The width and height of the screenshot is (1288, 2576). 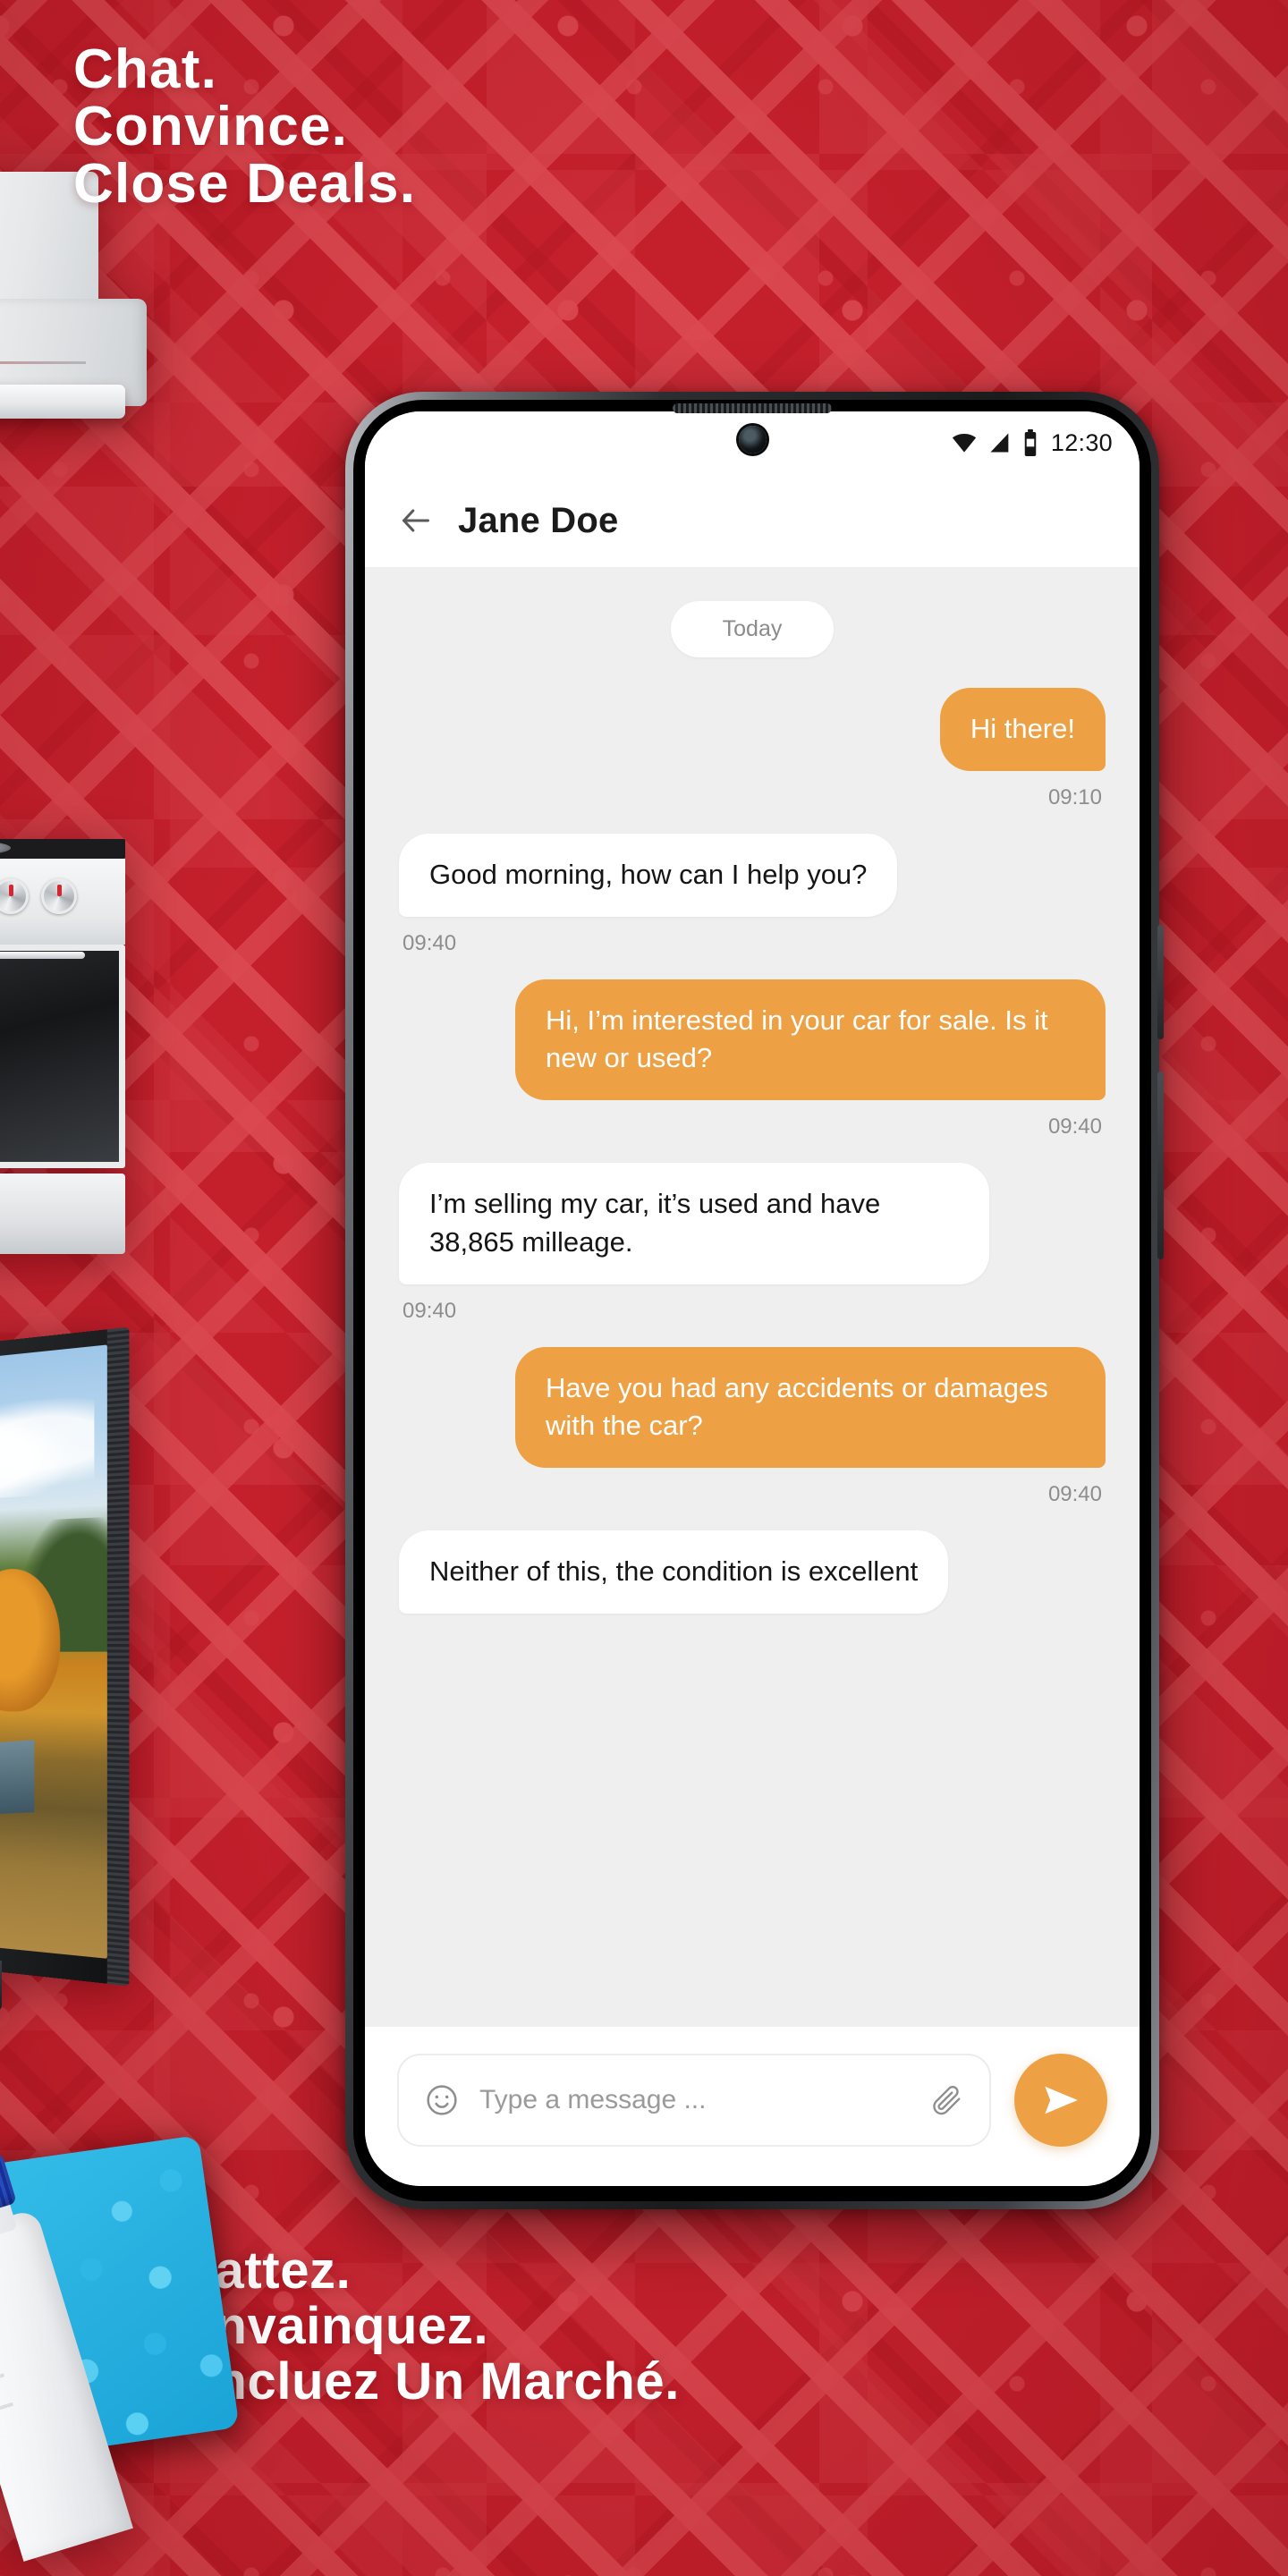 What do you see at coordinates (416, 521) in the screenshot?
I see `back-arrow-icon` at bounding box center [416, 521].